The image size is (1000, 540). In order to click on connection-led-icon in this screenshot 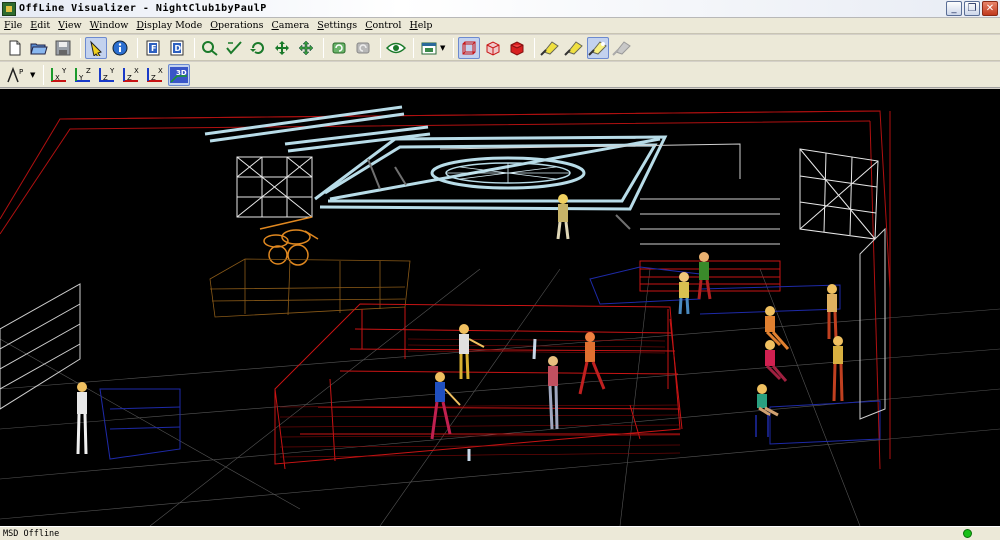, I will do `click(967, 533)`.